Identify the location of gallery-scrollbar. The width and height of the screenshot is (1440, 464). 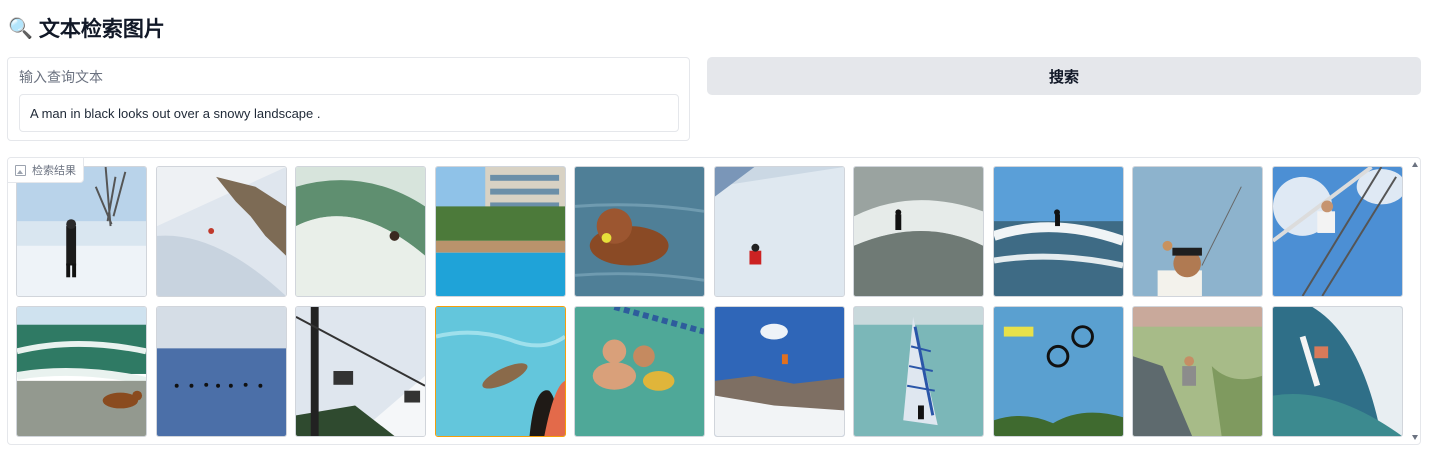
(1415, 301).